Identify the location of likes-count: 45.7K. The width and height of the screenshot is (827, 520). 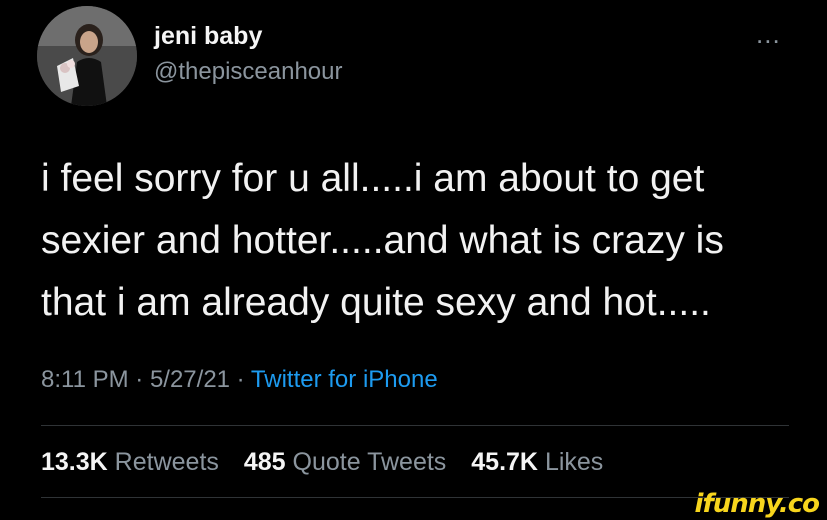
(504, 462).